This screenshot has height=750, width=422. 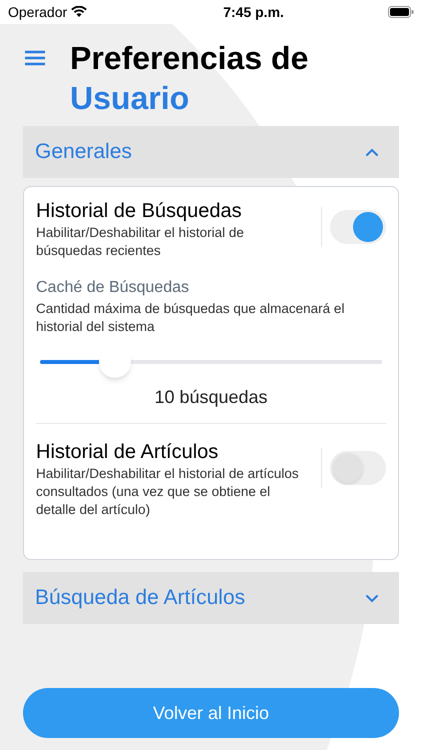 I want to click on setting-description: Habilitar/Deshabilitar el historial de artículos consultados (una vez que se obtiene el detalle del artículo), so click(x=168, y=492).